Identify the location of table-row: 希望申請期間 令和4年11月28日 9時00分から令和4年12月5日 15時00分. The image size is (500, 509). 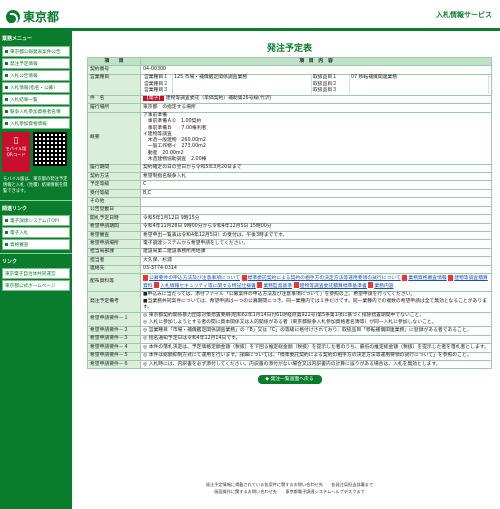
(289, 227).